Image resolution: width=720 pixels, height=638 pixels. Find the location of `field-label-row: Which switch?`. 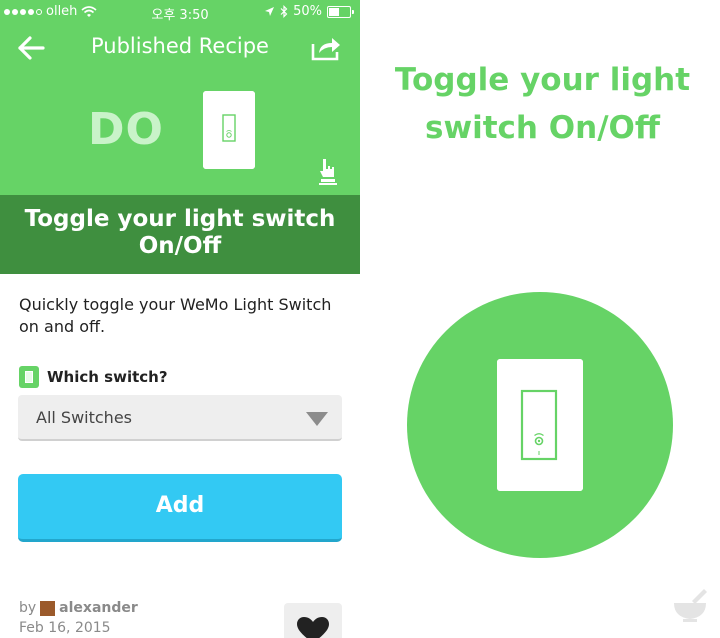

field-label-row: Which switch? is located at coordinates (93, 377).